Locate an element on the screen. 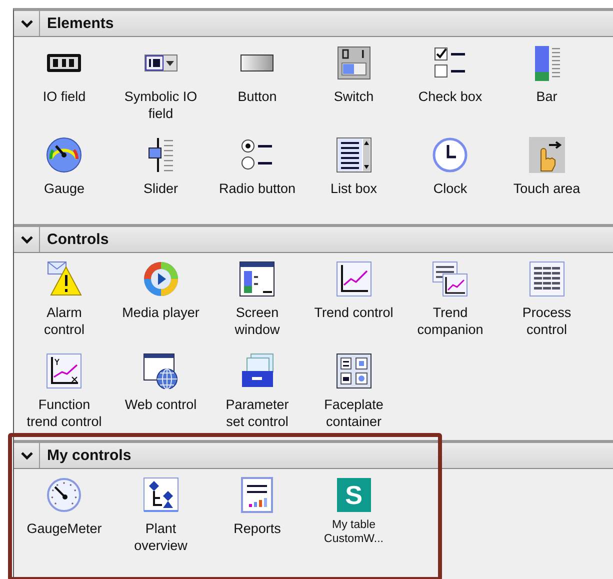 This screenshot has width=613, height=579. item-label: Radio button is located at coordinates (257, 188).